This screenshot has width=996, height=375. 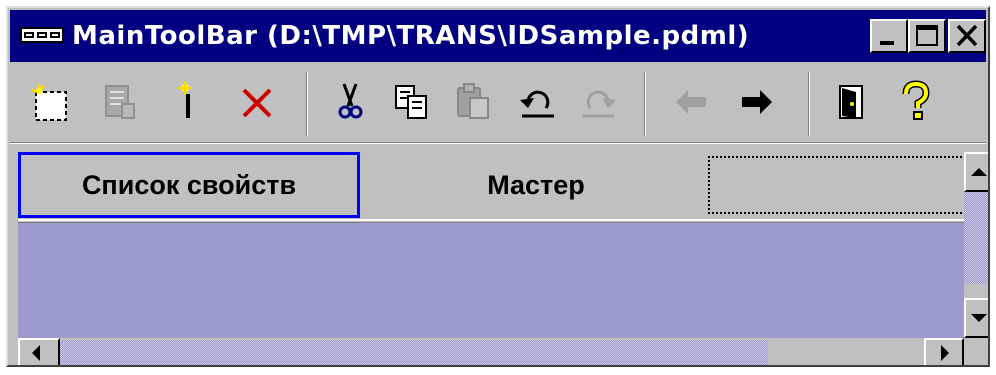 What do you see at coordinates (411, 36) in the screenshot?
I see `window-title: MainToolBar (D:\TMP\TRANS\IDSample.pdml)` at bounding box center [411, 36].